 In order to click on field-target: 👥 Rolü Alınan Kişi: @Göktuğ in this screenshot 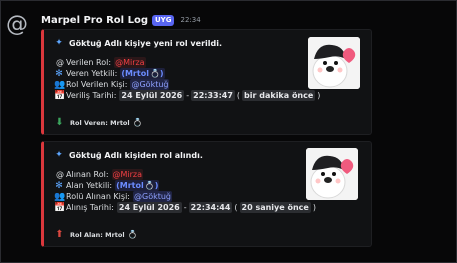, I will do `click(186, 196)`.